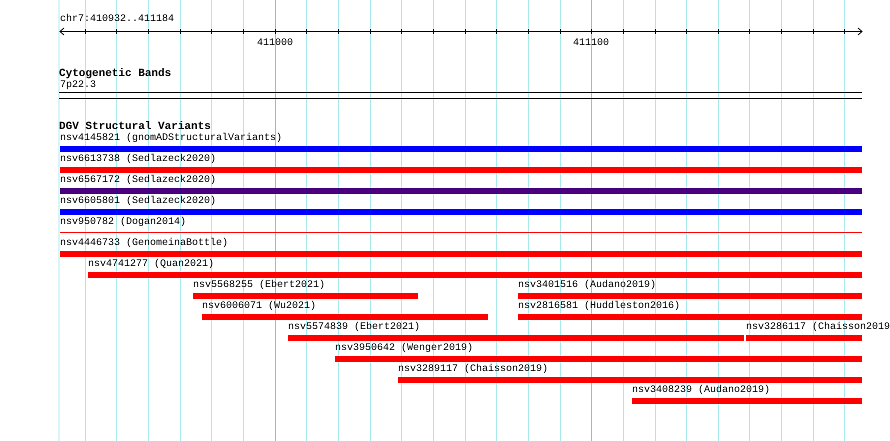 This screenshot has width=890, height=441. What do you see at coordinates (461, 232) in the screenshot?
I see `variant-line` at bounding box center [461, 232].